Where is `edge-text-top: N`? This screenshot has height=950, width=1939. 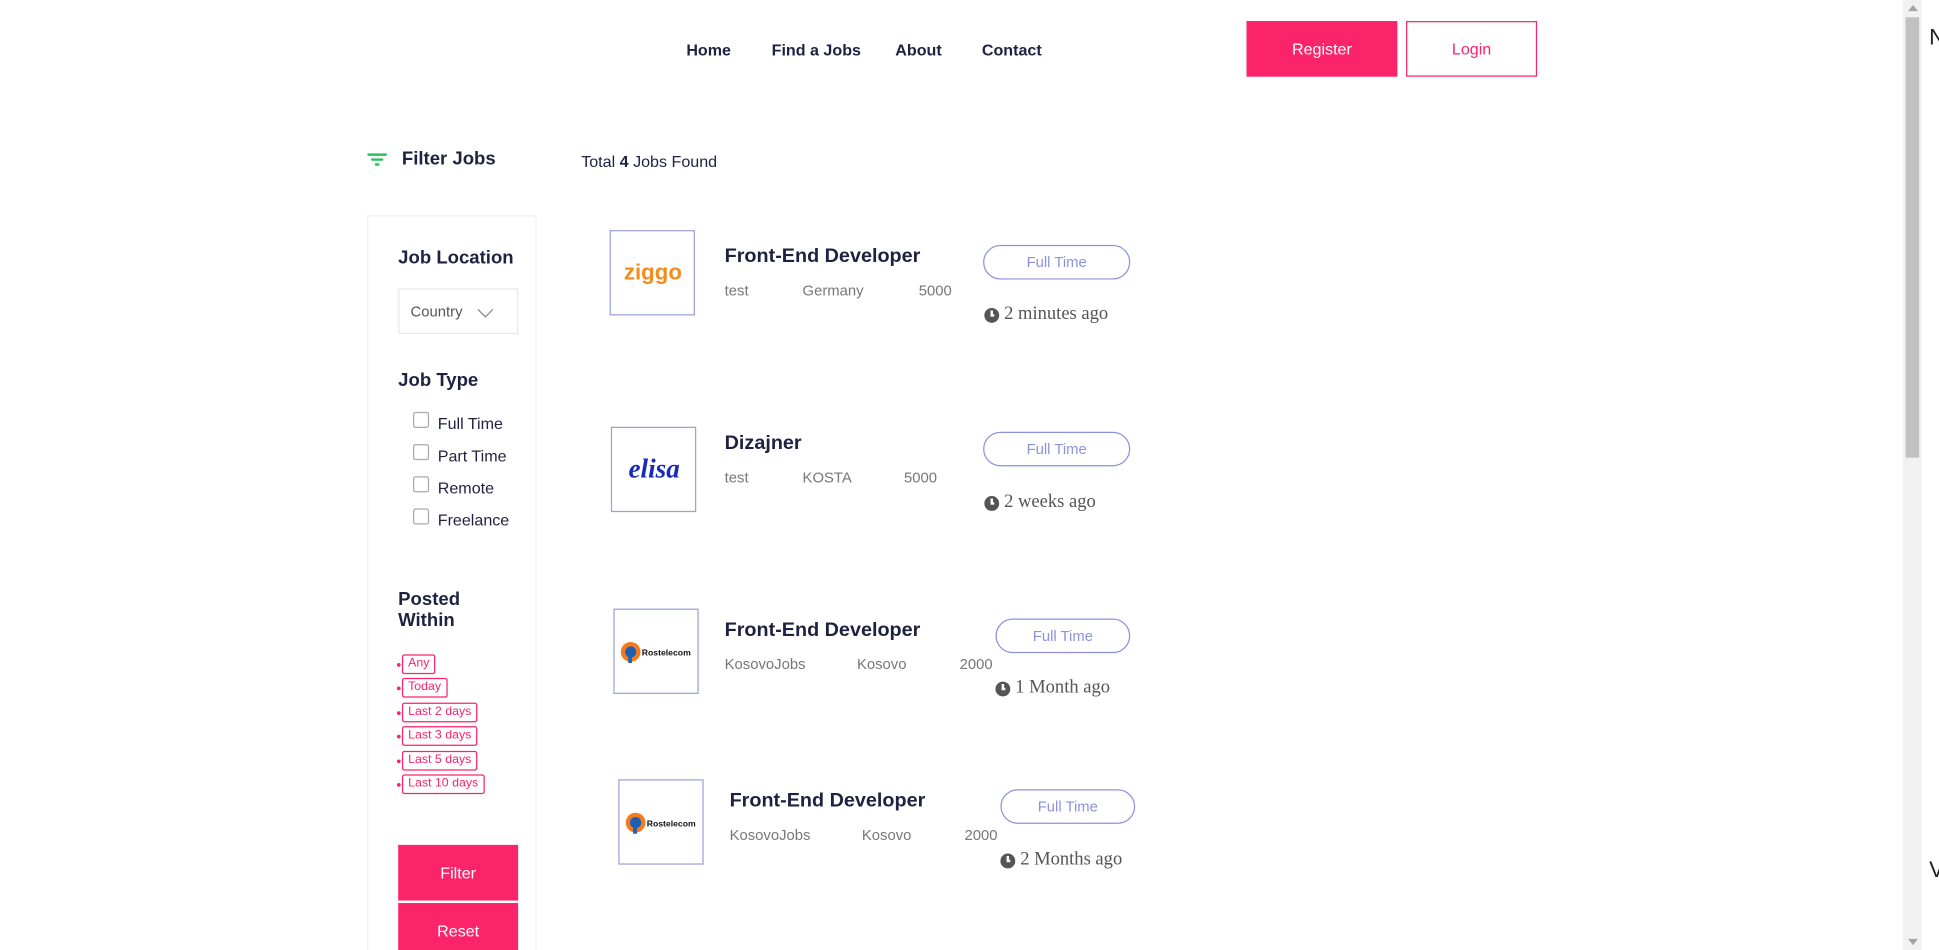 edge-text-top: N is located at coordinates (1934, 38).